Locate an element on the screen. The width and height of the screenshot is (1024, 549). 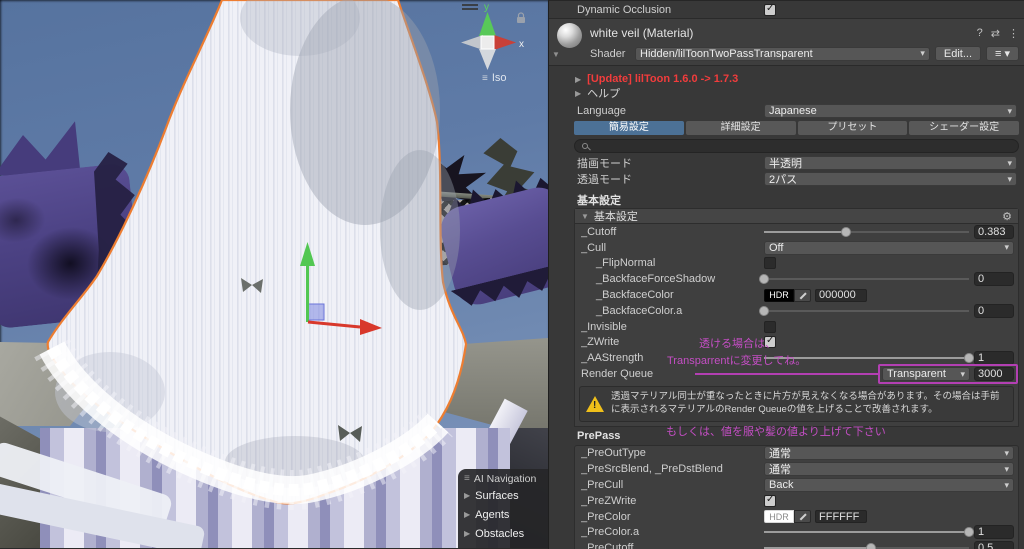
cutoff-row: _Cutoff 0.383 is located at coordinates (796, 232).